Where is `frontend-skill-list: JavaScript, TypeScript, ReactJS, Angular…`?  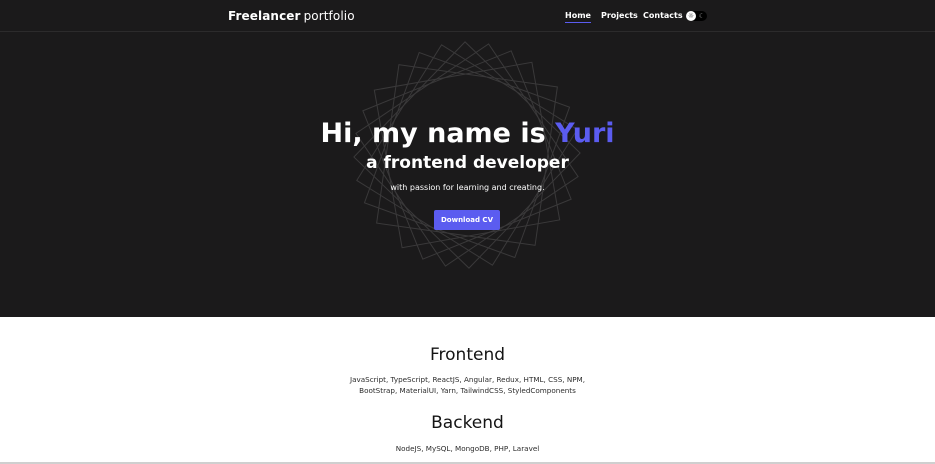
frontend-skill-list: JavaScript, TypeScript, ReactJS, Angular… is located at coordinates (467, 385).